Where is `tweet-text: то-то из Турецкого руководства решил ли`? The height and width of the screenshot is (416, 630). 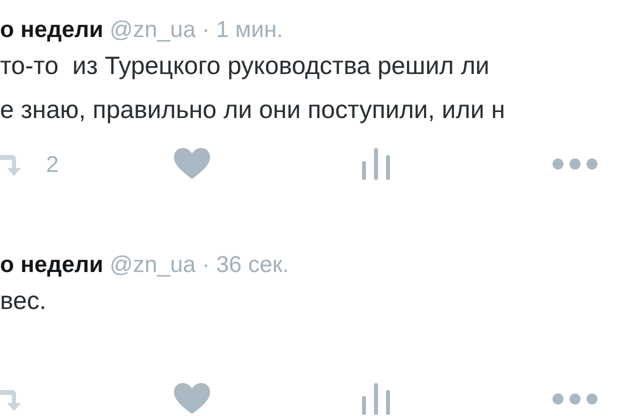 tweet-text: то-то из Турецкого руководства решил ли is located at coordinates (245, 66).